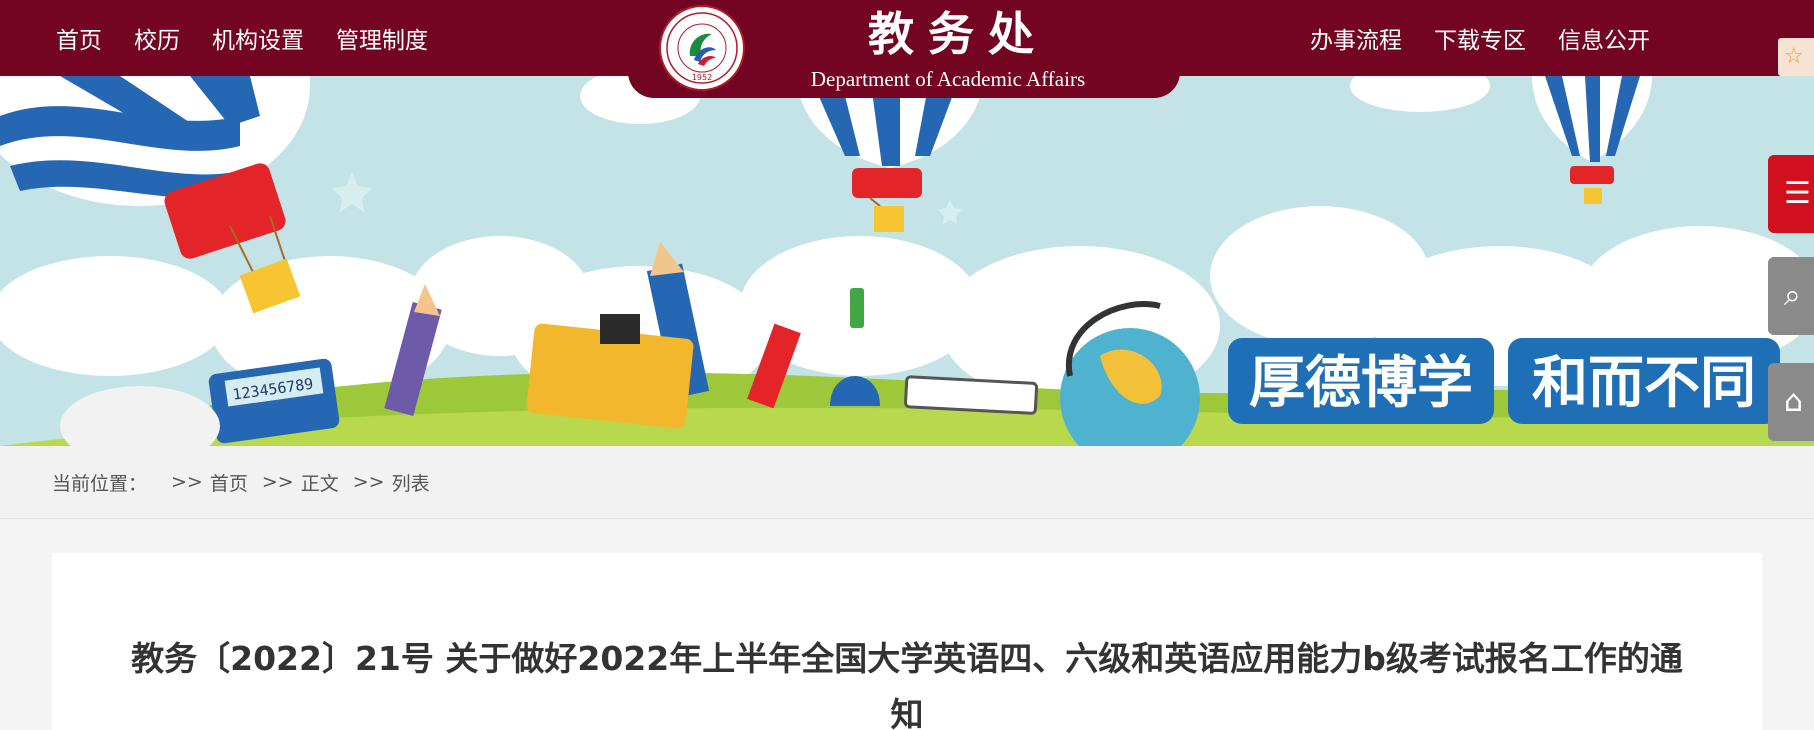 The image size is (1814, 730). What do you see at coordinates (948, 79) in the screenshot?
I see `site-subtitle: Department of Academic Affairs` at bounding box center [948, 79].